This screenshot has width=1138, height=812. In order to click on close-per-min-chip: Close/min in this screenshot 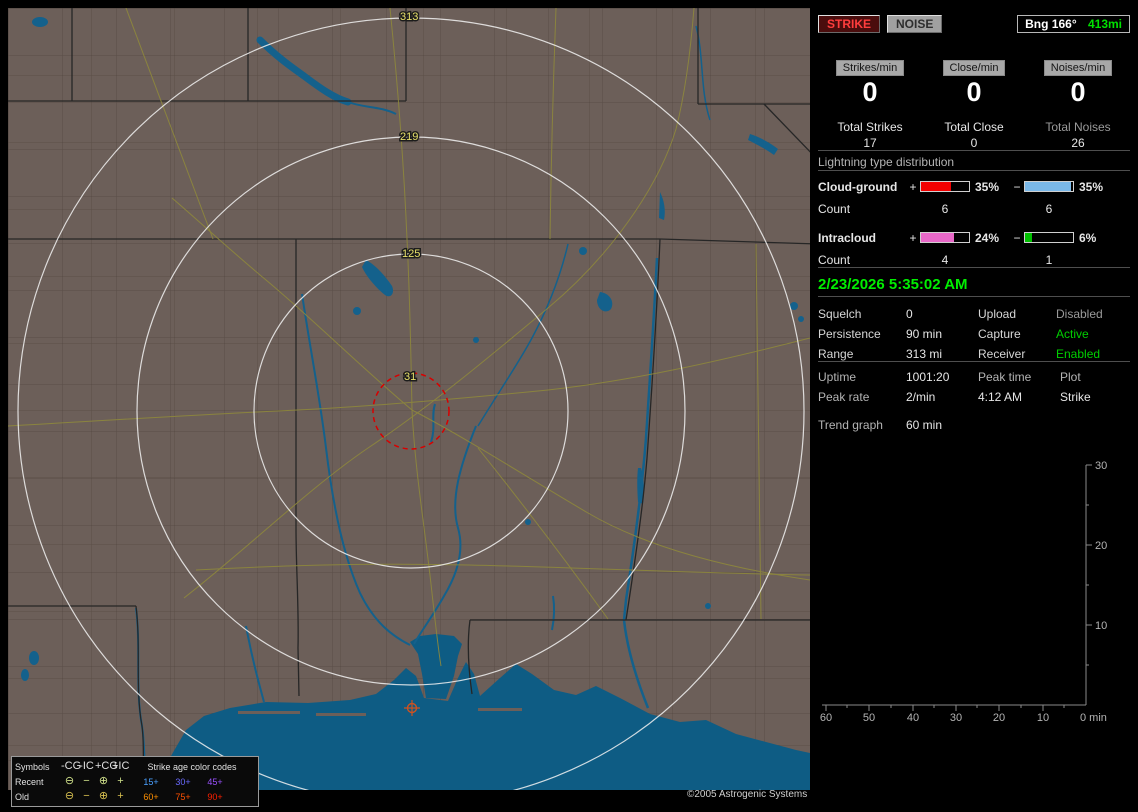, I will do `click(974, 68)`.